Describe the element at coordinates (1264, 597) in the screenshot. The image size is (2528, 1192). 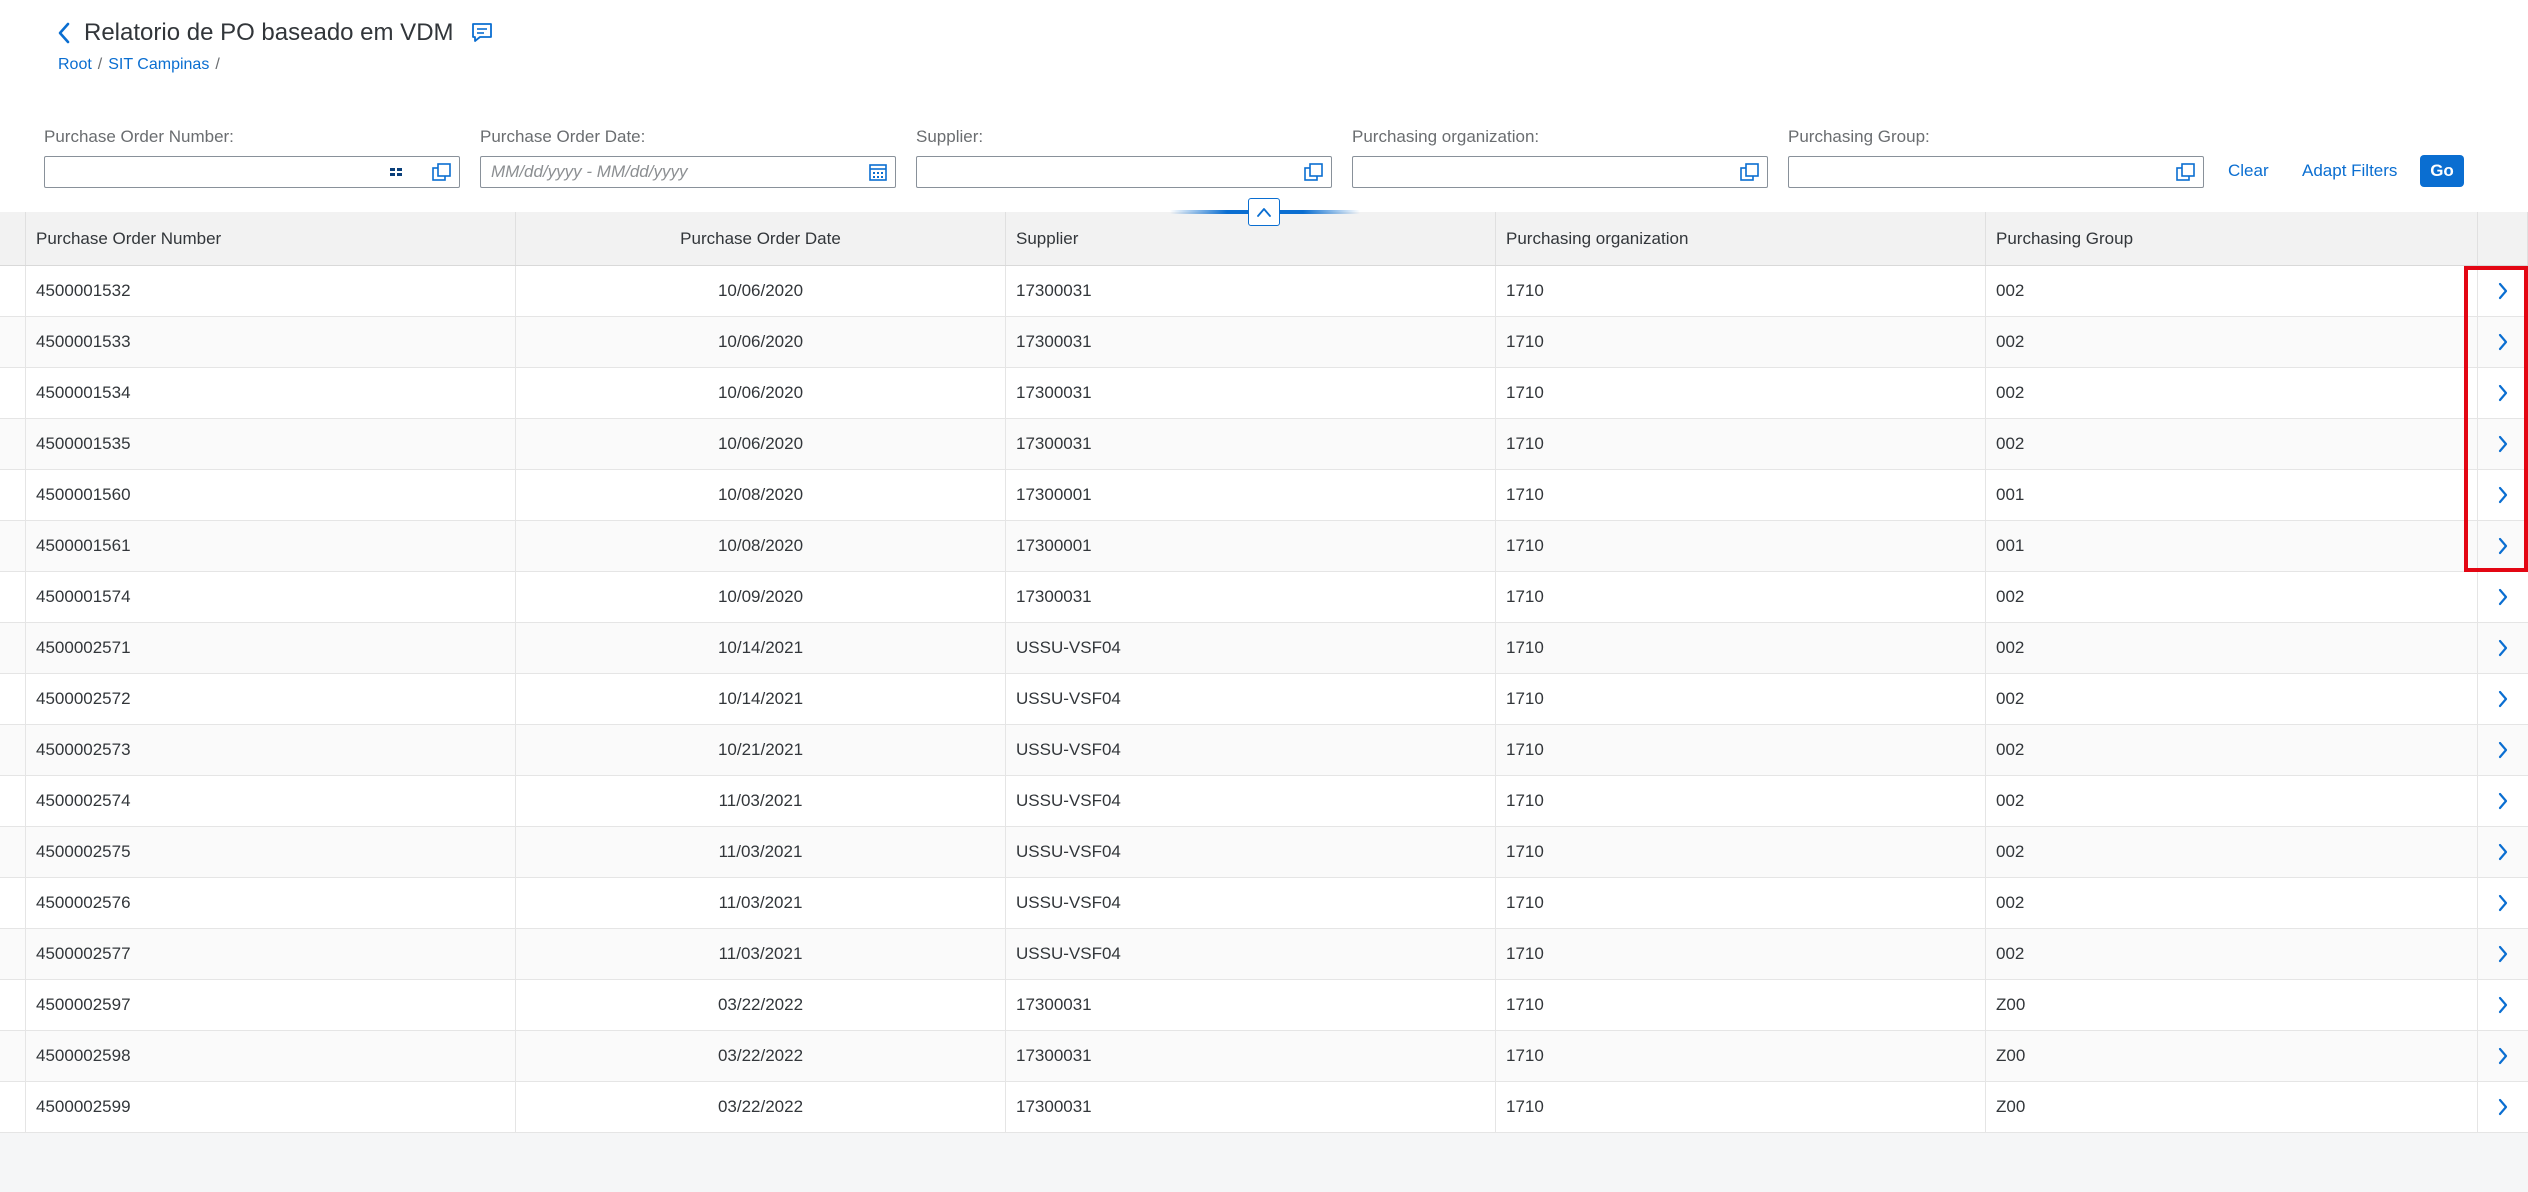
I see `table-row: 4500001574 10/09/2020 17300031 1710 002` at that location.